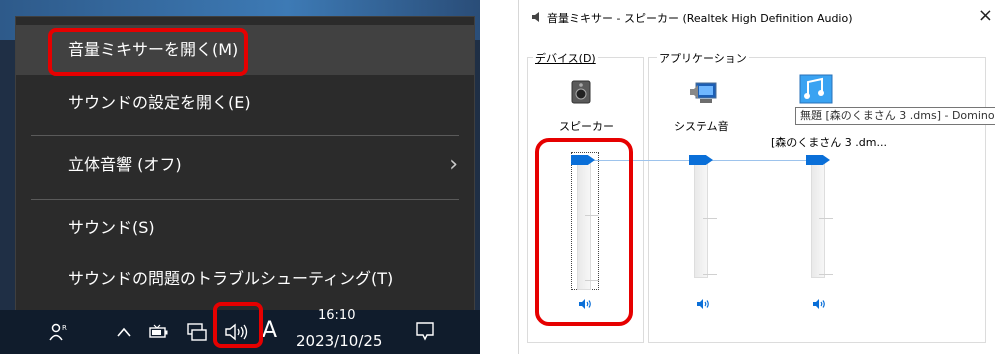 This screenshot has height=354, width=995. What do you see at coordinates (535, 17) in the screenshot?
I see `speaker-title-icon` at bounding box center [535, 17].